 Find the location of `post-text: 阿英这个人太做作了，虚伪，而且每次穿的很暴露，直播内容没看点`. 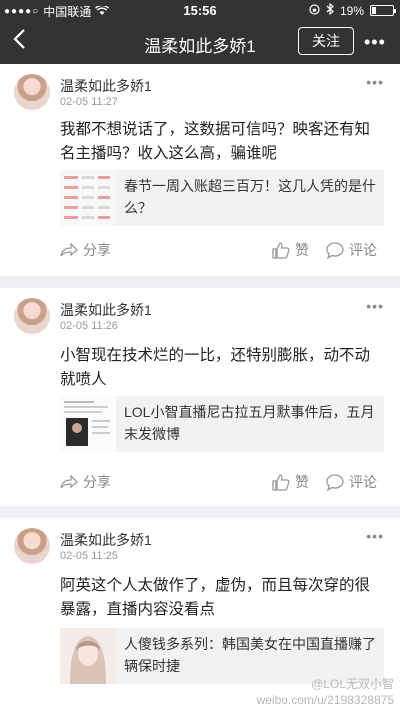

post-text: 阿英这个人太做作了，虚伪，而且每次穿的很暴露，直播内容没看点 is located at coordinates (215, 597).